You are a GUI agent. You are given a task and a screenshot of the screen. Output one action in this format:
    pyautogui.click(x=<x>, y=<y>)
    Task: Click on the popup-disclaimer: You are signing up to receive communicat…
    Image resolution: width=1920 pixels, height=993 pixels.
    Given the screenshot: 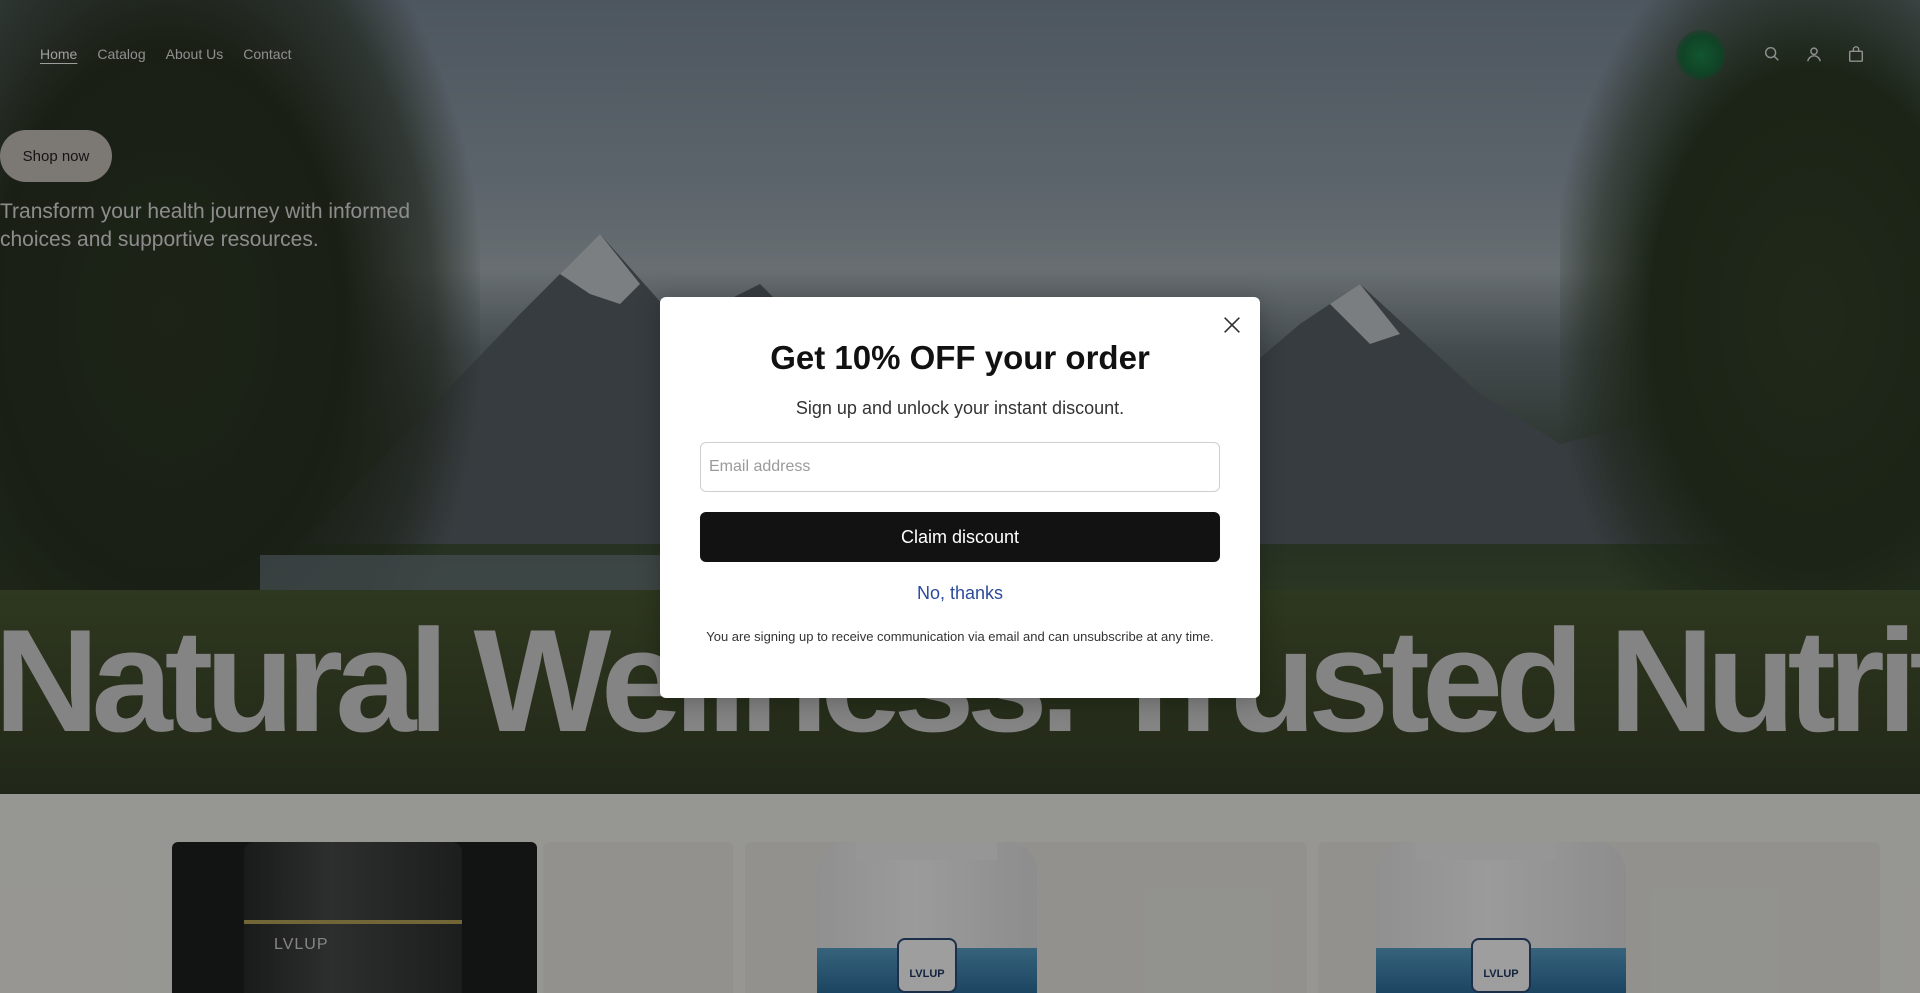 What is the action you would take?
    pyautogui.click(x=960, y=636)
    